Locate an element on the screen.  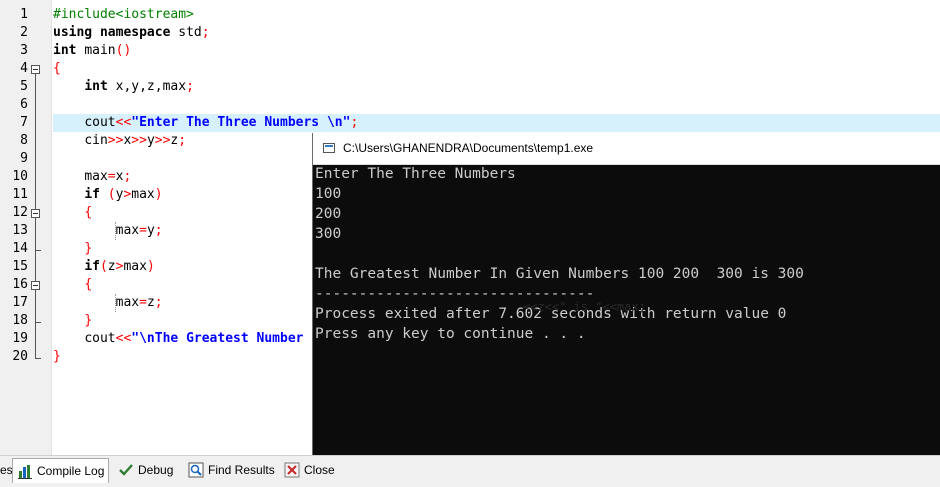
console-title-text: C:\Users\GHANENDRA\Documents\temp1.exe is located at coordinates (468, 148).